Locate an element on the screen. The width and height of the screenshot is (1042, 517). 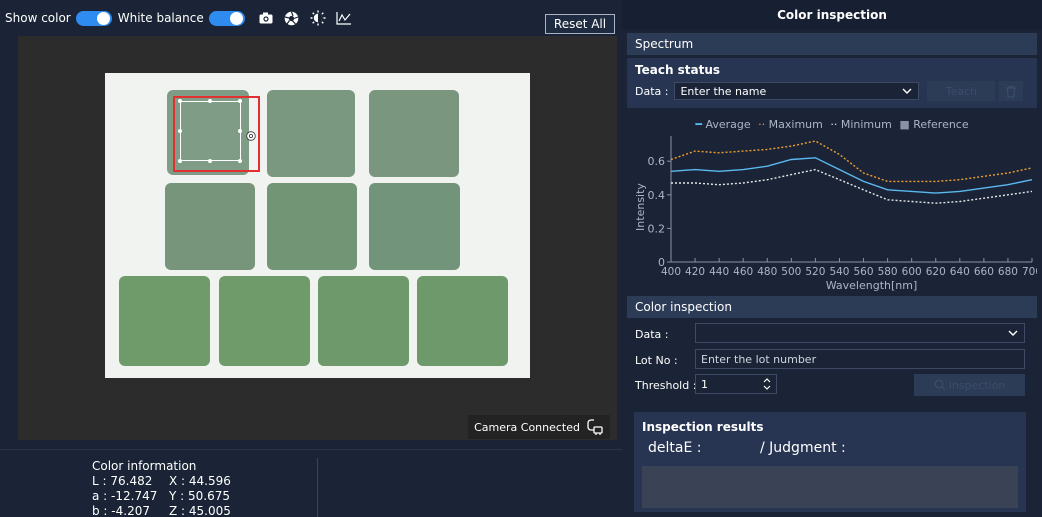
teach-data-label: Data : is located at coordinates (652, 91).